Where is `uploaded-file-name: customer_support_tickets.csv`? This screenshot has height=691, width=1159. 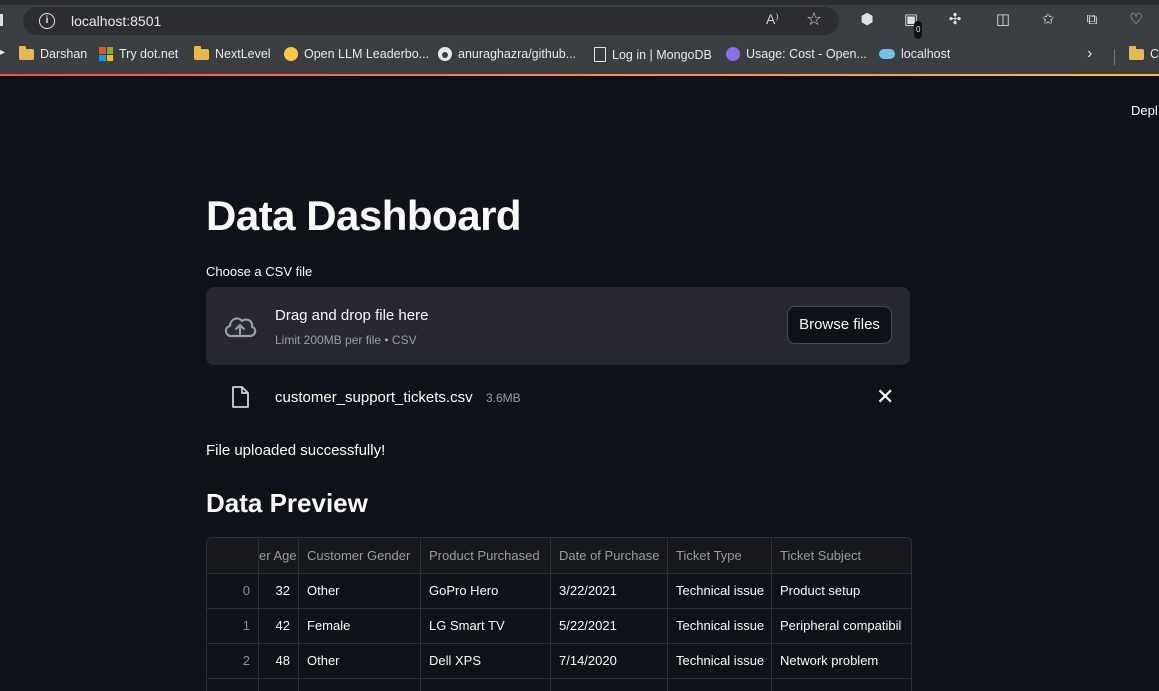
uploaded-file-name: customer_support_tickets.csv is located at coordinates (374, 397).